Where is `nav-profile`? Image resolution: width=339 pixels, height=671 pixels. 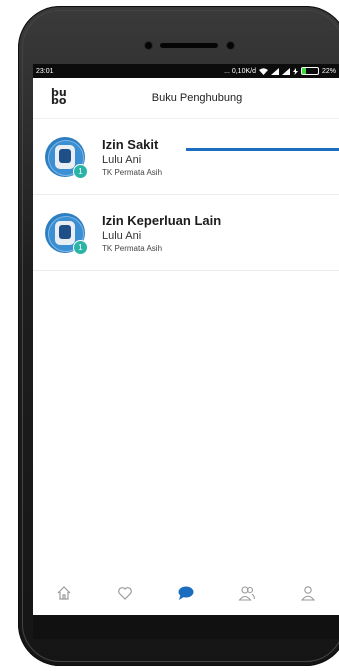
nav-profile is located at coordinates (308, 593).